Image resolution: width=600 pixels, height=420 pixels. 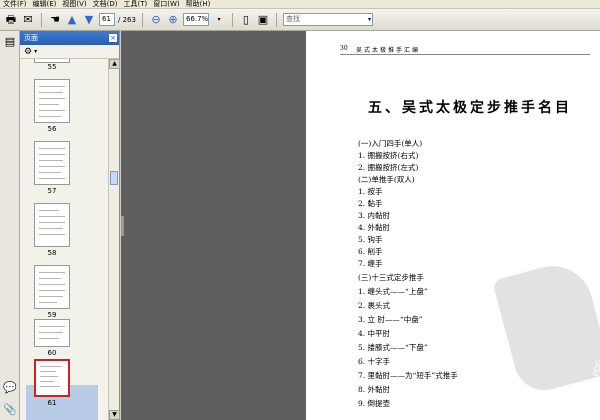 What do you see at coordinates (546, 327) in the screenshot?
I see `watermark-seal: PDG` at bounding box center [546, 327].